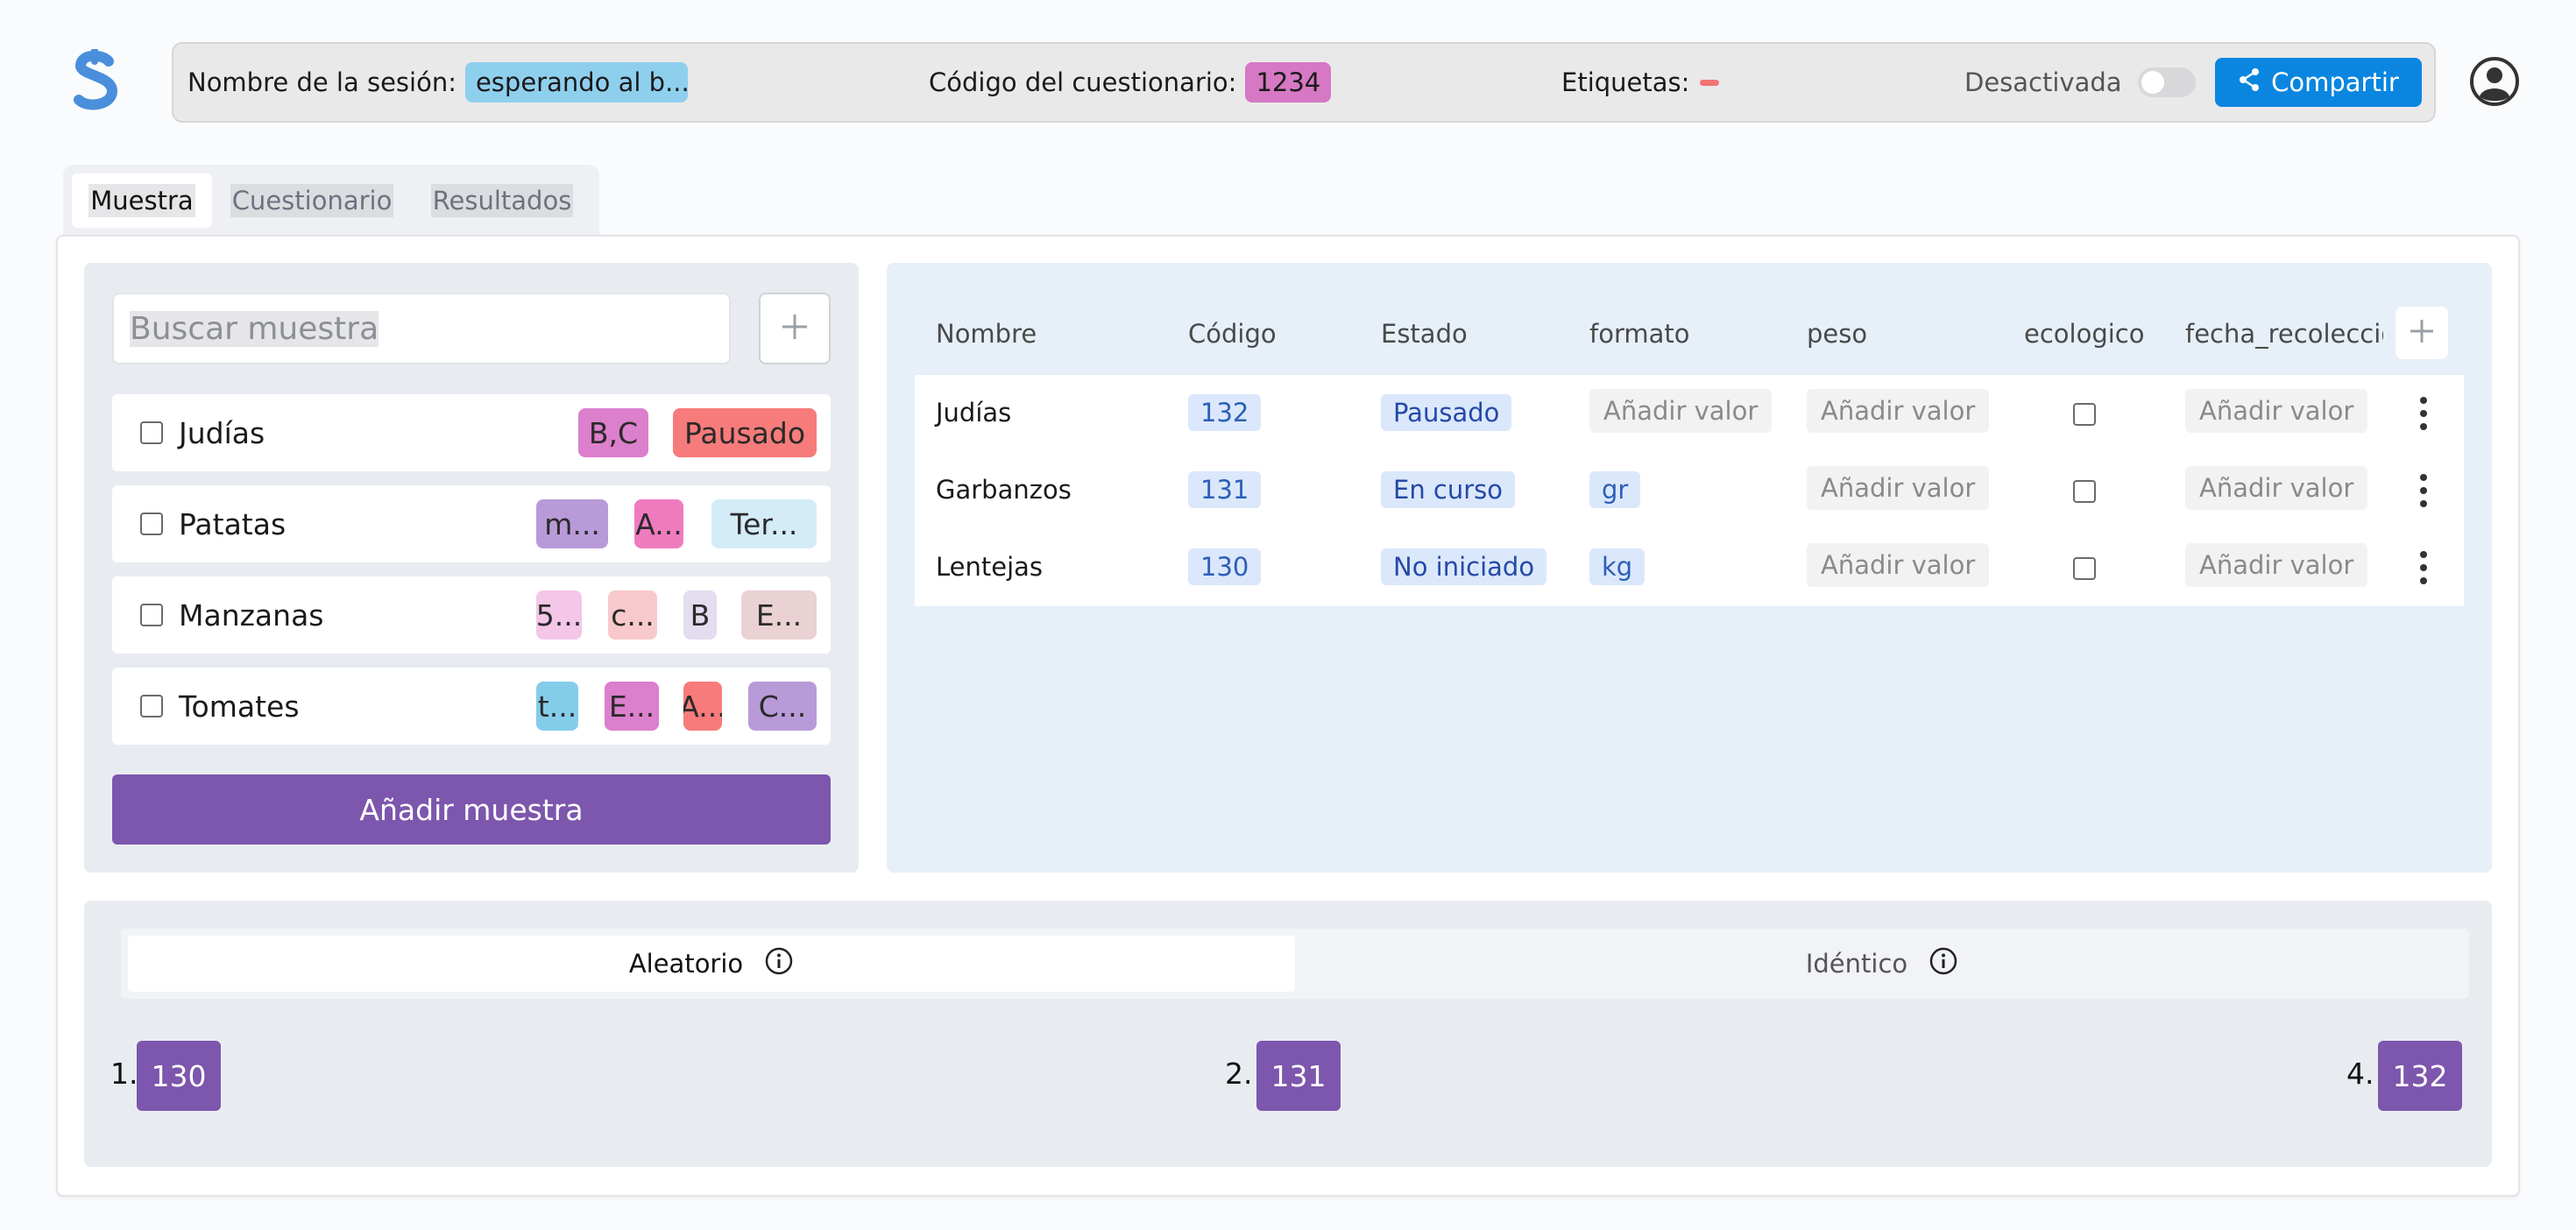 This screenshot has height=1230, width=2576. I want to click on row-name: Lentejas, so click(990, 567).